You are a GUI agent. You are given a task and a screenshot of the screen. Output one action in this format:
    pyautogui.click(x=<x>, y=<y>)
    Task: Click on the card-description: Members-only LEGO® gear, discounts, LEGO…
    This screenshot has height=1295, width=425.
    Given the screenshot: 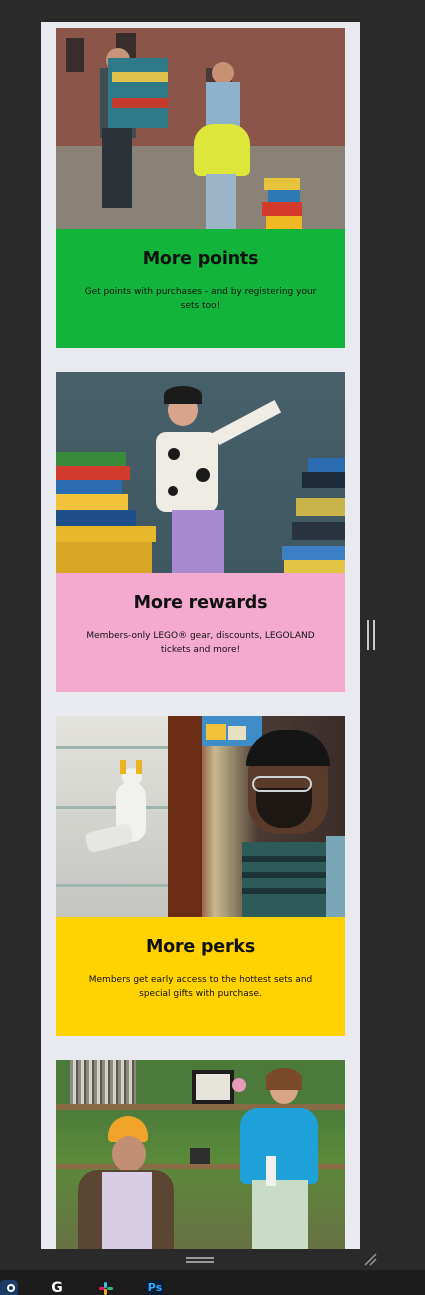 What is the action you would take?
    pyautogui.click(x=200, y=643)
    